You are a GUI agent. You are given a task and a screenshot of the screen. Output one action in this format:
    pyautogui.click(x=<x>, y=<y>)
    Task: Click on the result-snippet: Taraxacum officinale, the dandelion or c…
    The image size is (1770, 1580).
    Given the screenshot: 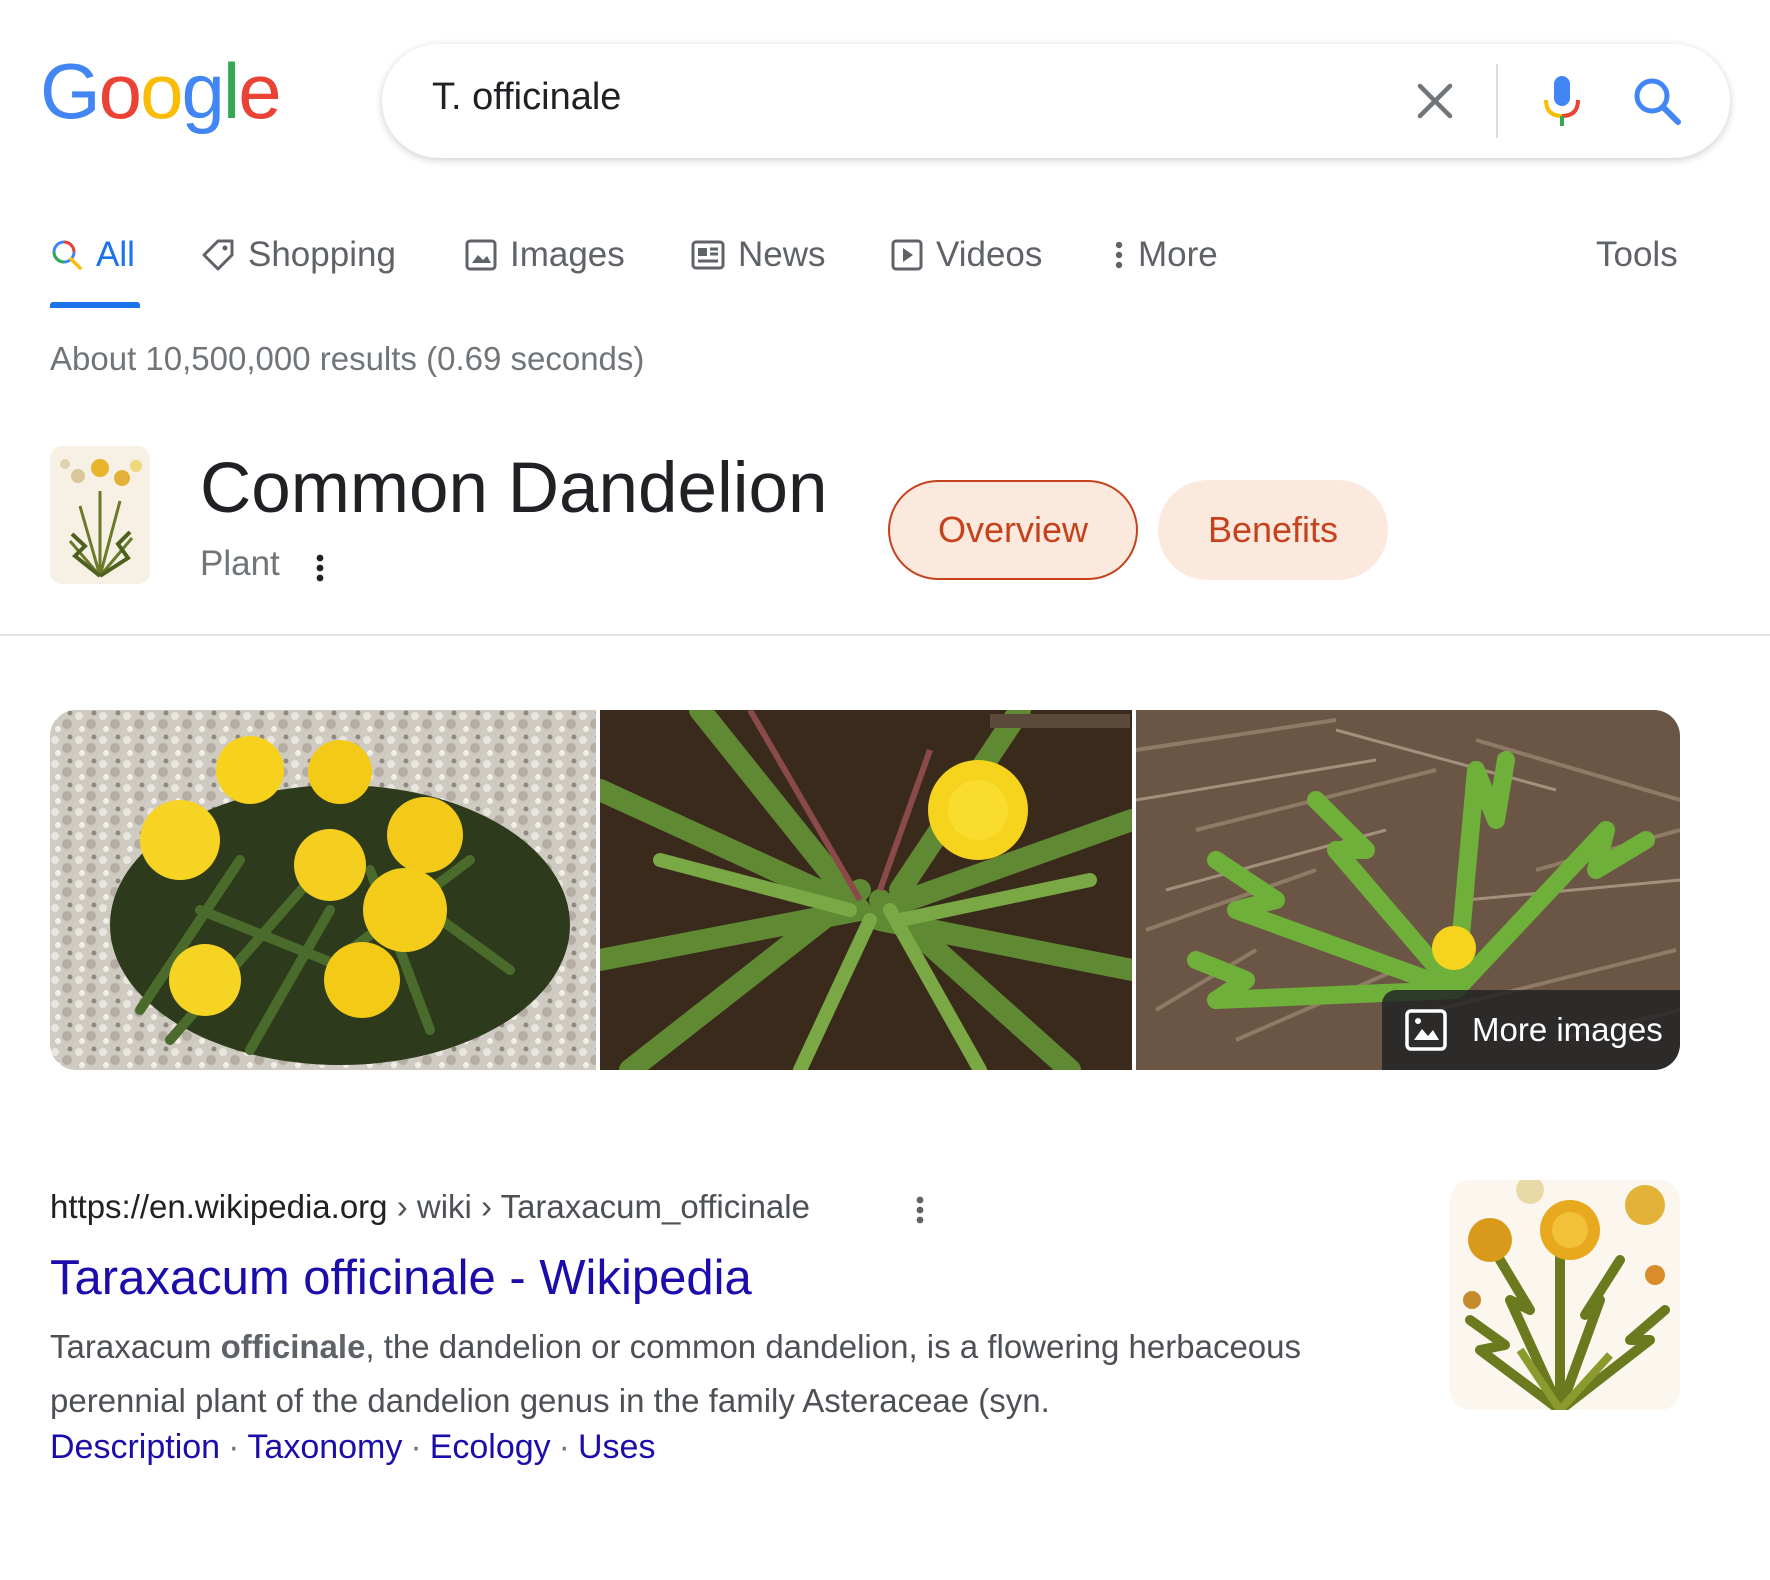 What is the action you would take?
    pyautogui.click(x=720, y=1374)
    